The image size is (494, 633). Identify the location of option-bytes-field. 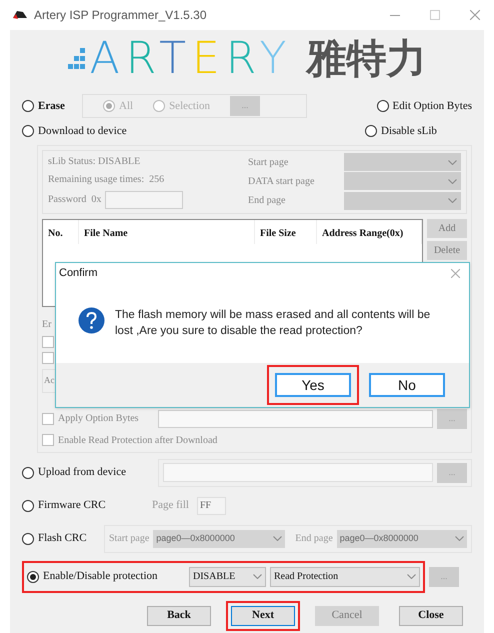
(295, 419).